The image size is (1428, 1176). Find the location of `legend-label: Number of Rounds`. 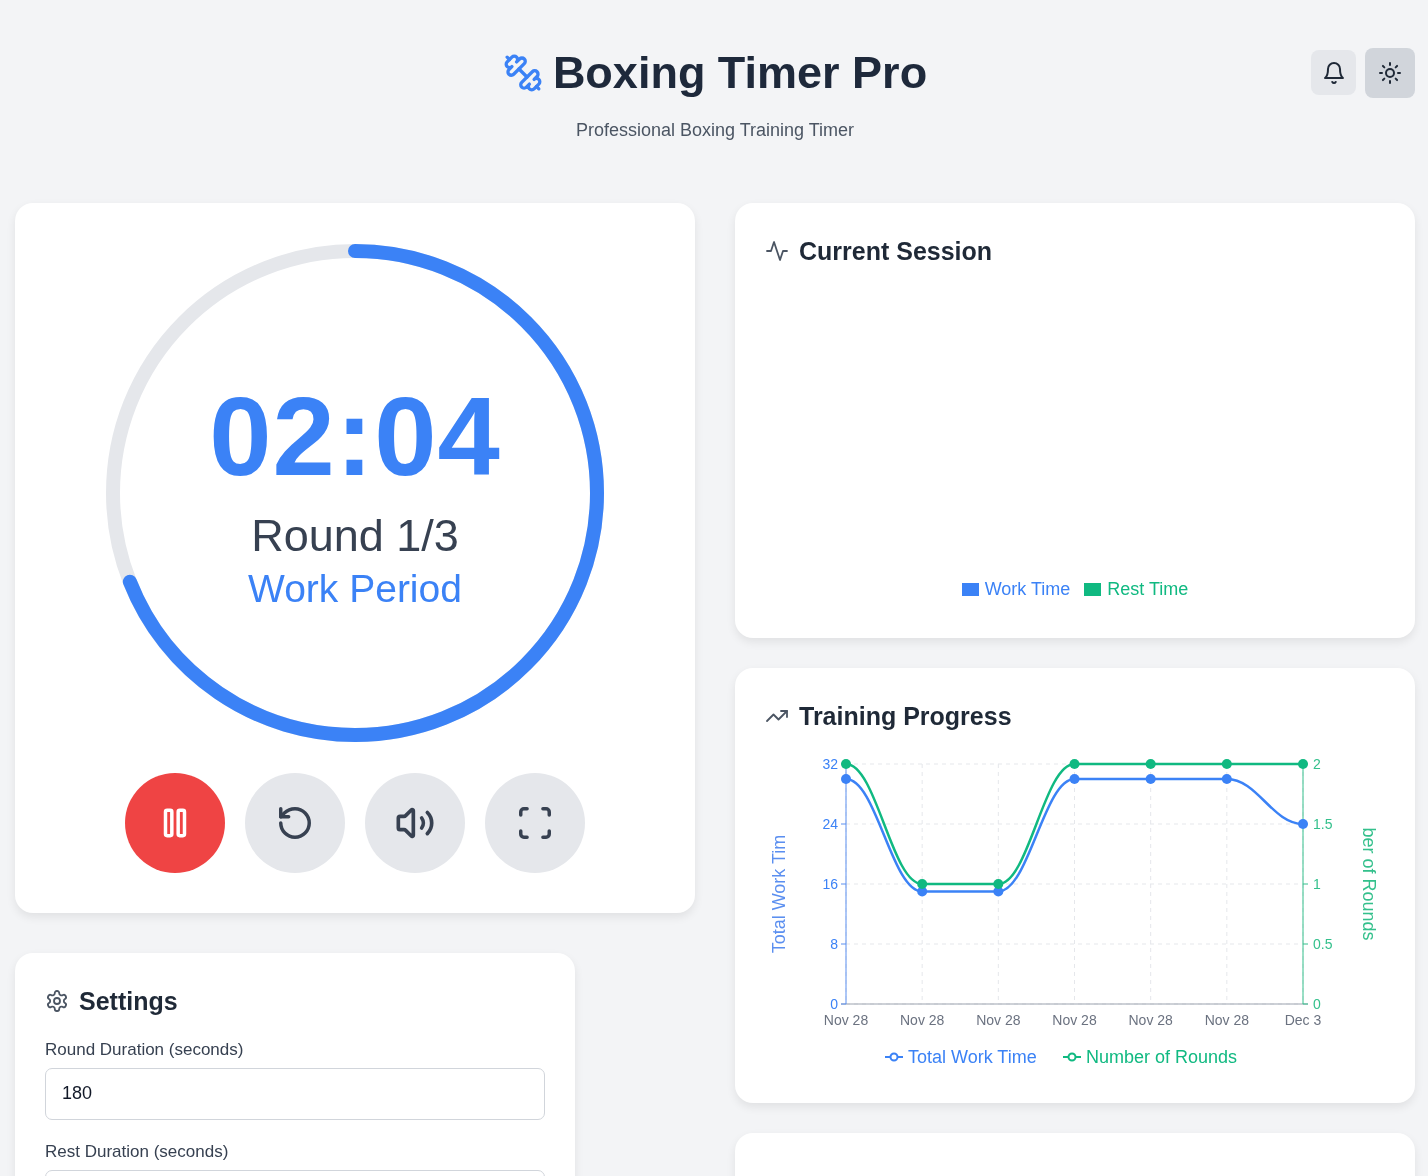

legend-label: Number of Rounds is located at coordinates (1162, 1056).